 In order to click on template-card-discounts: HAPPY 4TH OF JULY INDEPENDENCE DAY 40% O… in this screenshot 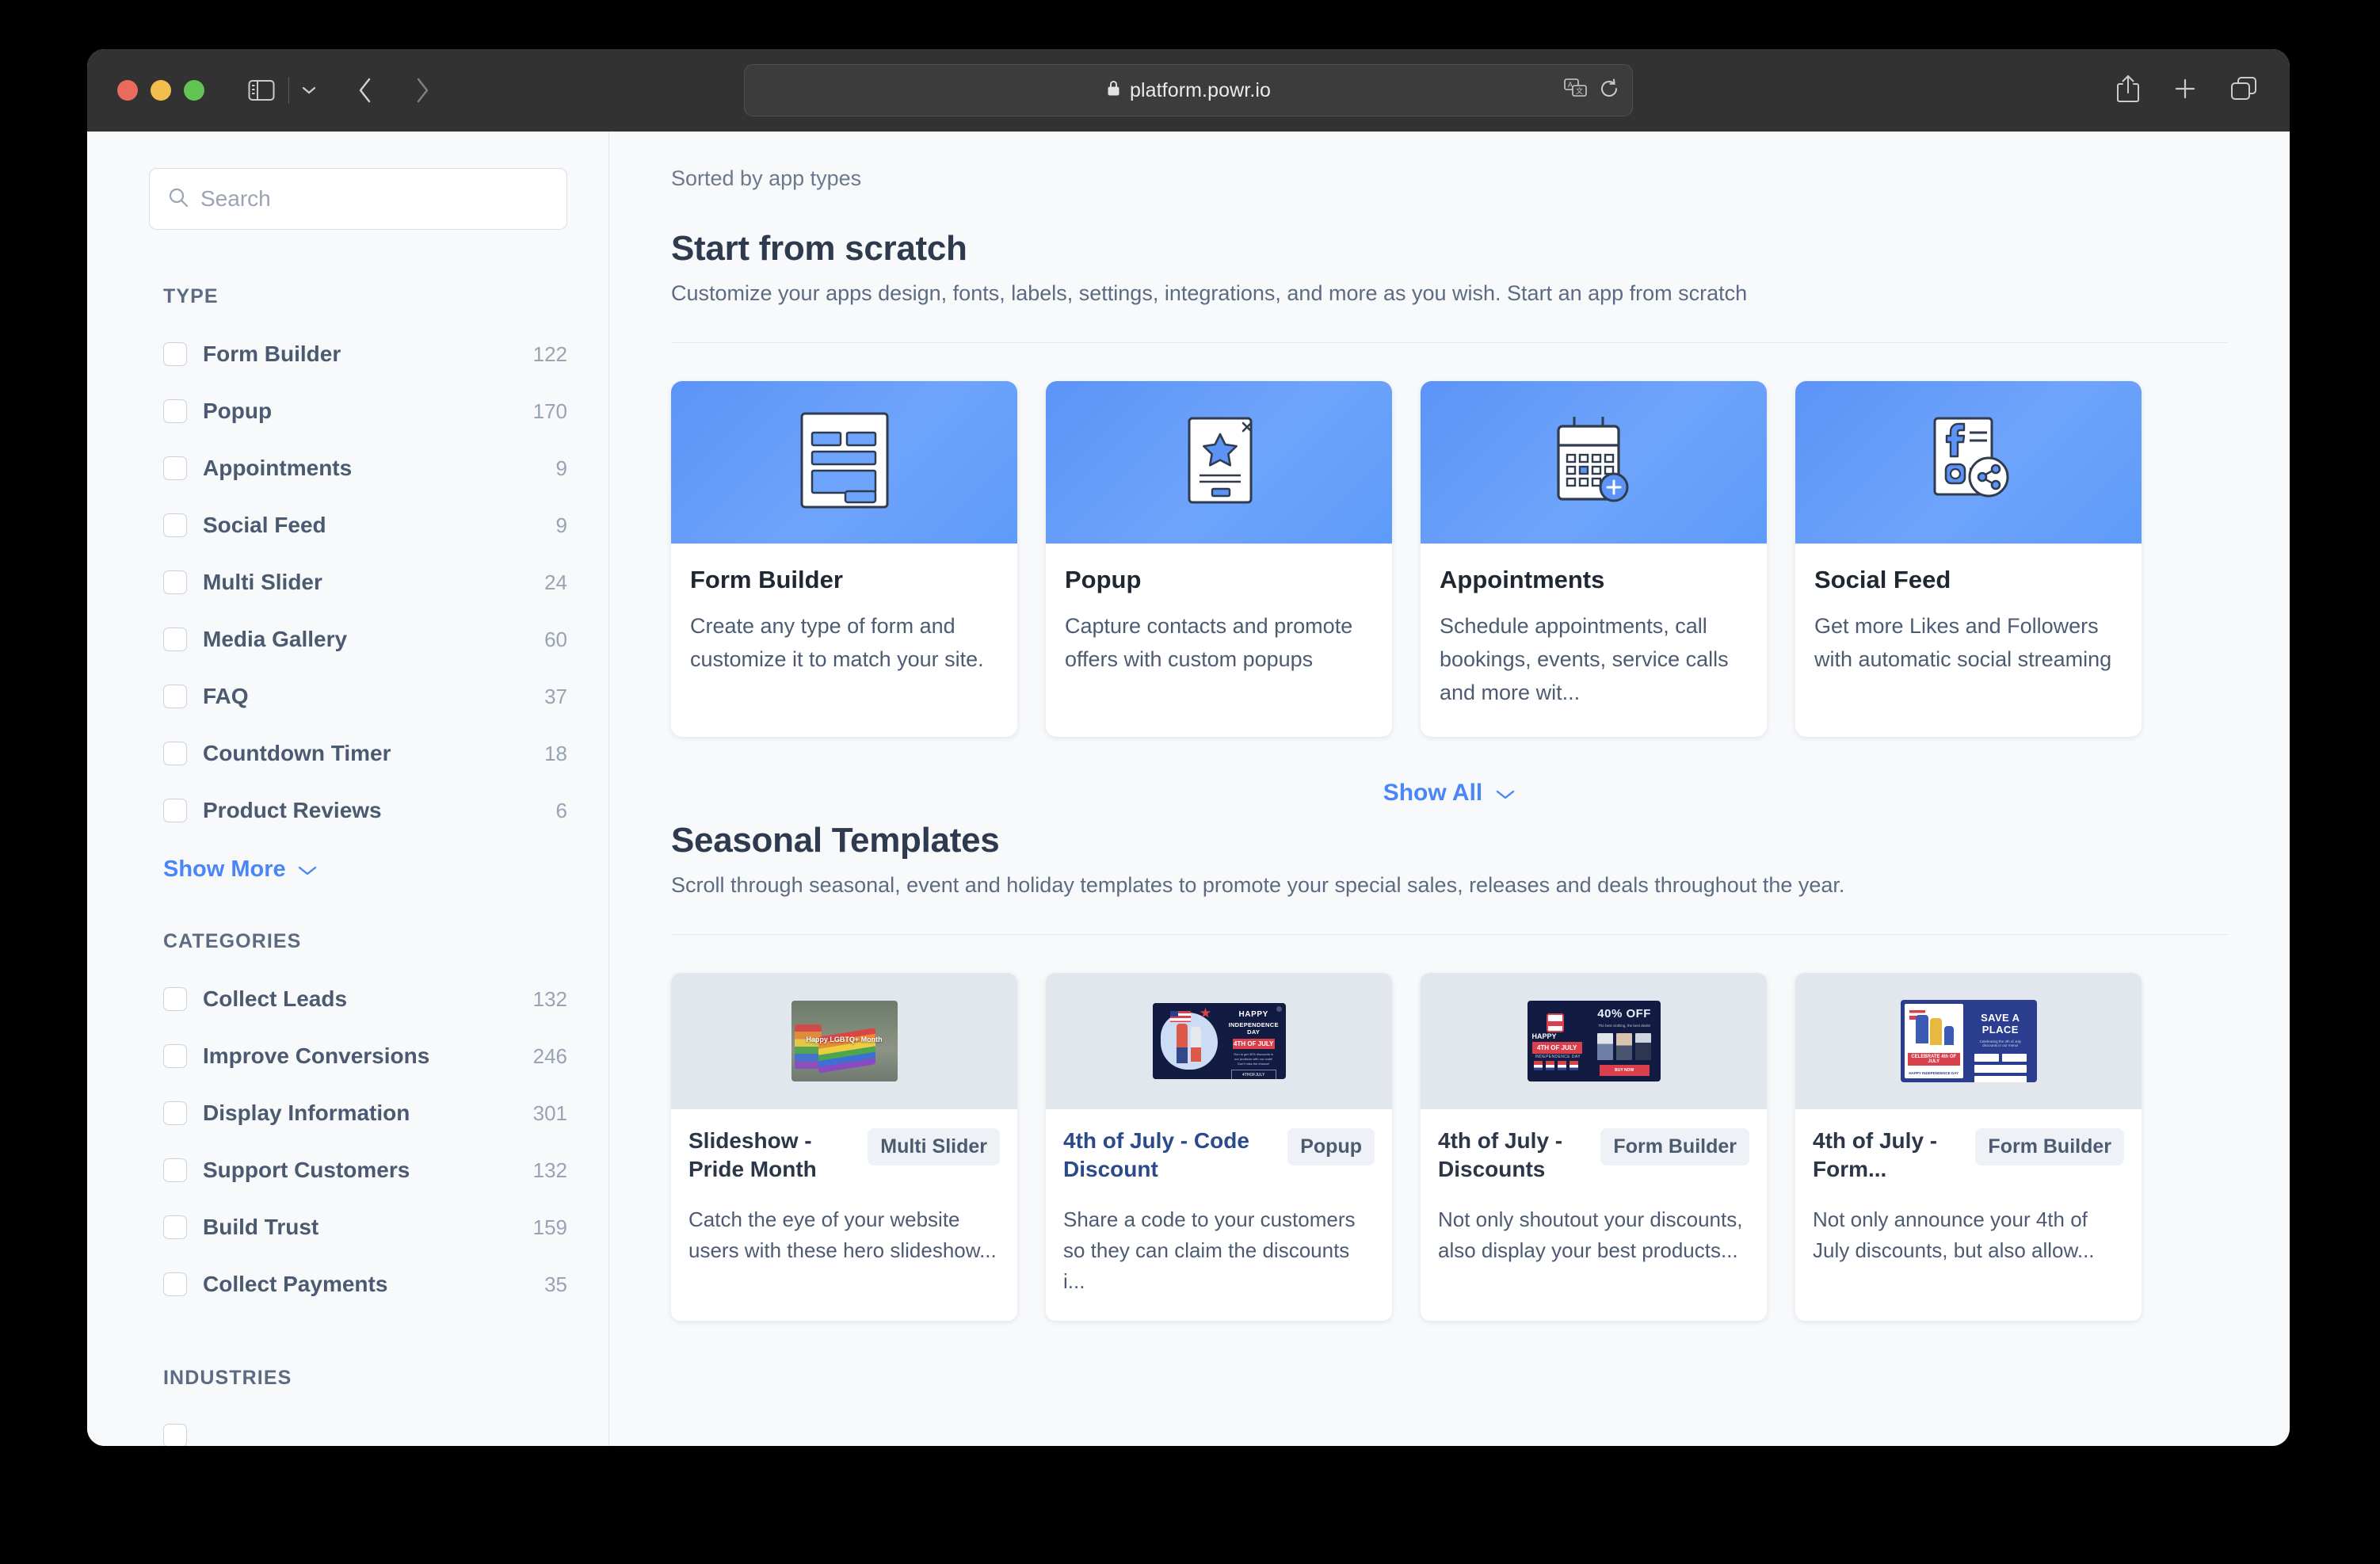, I will do `click(1594, 1147)`.